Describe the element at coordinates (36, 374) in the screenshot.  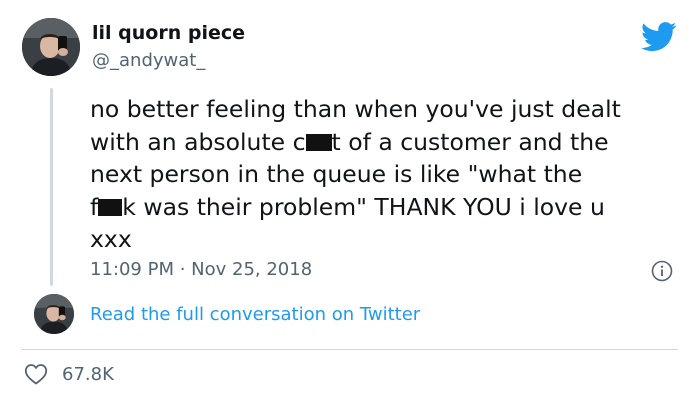
I see `heart-icon` at that location.